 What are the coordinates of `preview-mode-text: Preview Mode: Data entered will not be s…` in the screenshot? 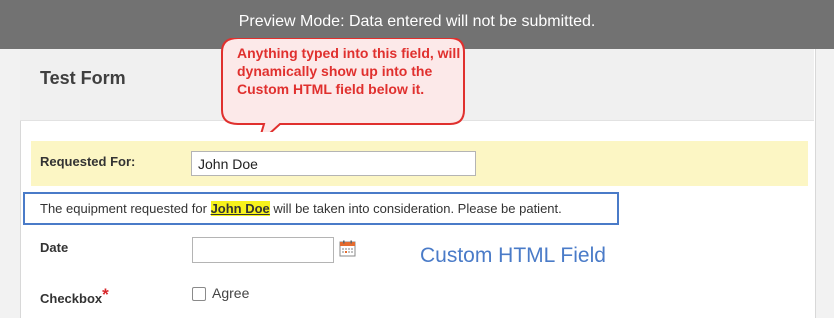 It's located at (417, 21).